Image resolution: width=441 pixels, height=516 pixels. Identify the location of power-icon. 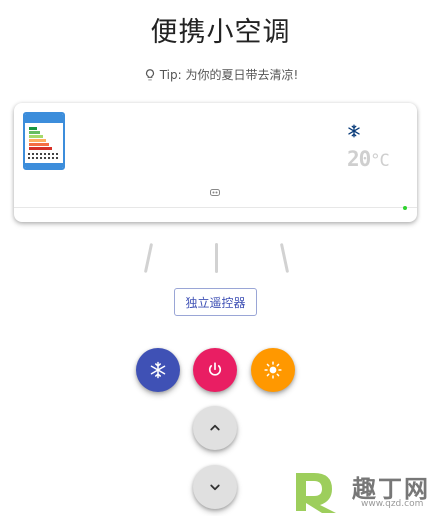
(215, 369).